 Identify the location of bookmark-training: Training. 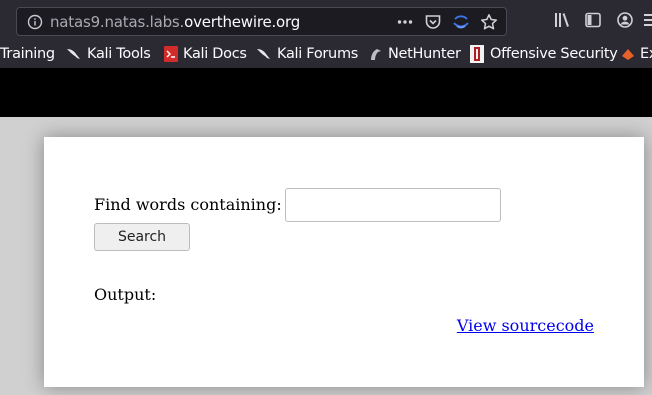
(27, 54).